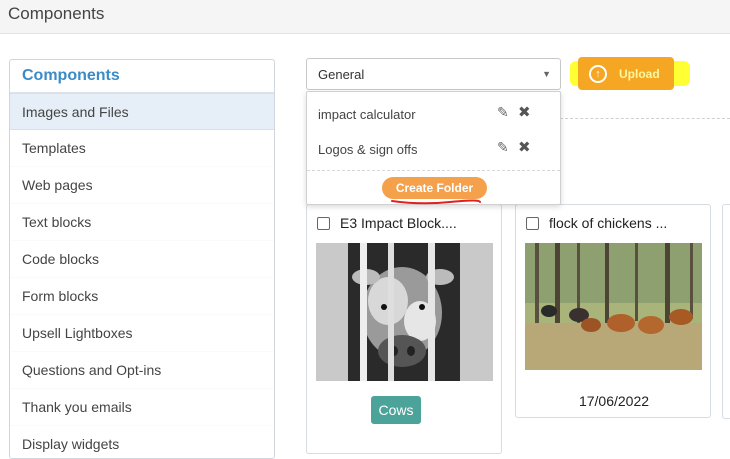  I want to click on sidebar-item-code-blocks: Code blocks, so click(142, 259).